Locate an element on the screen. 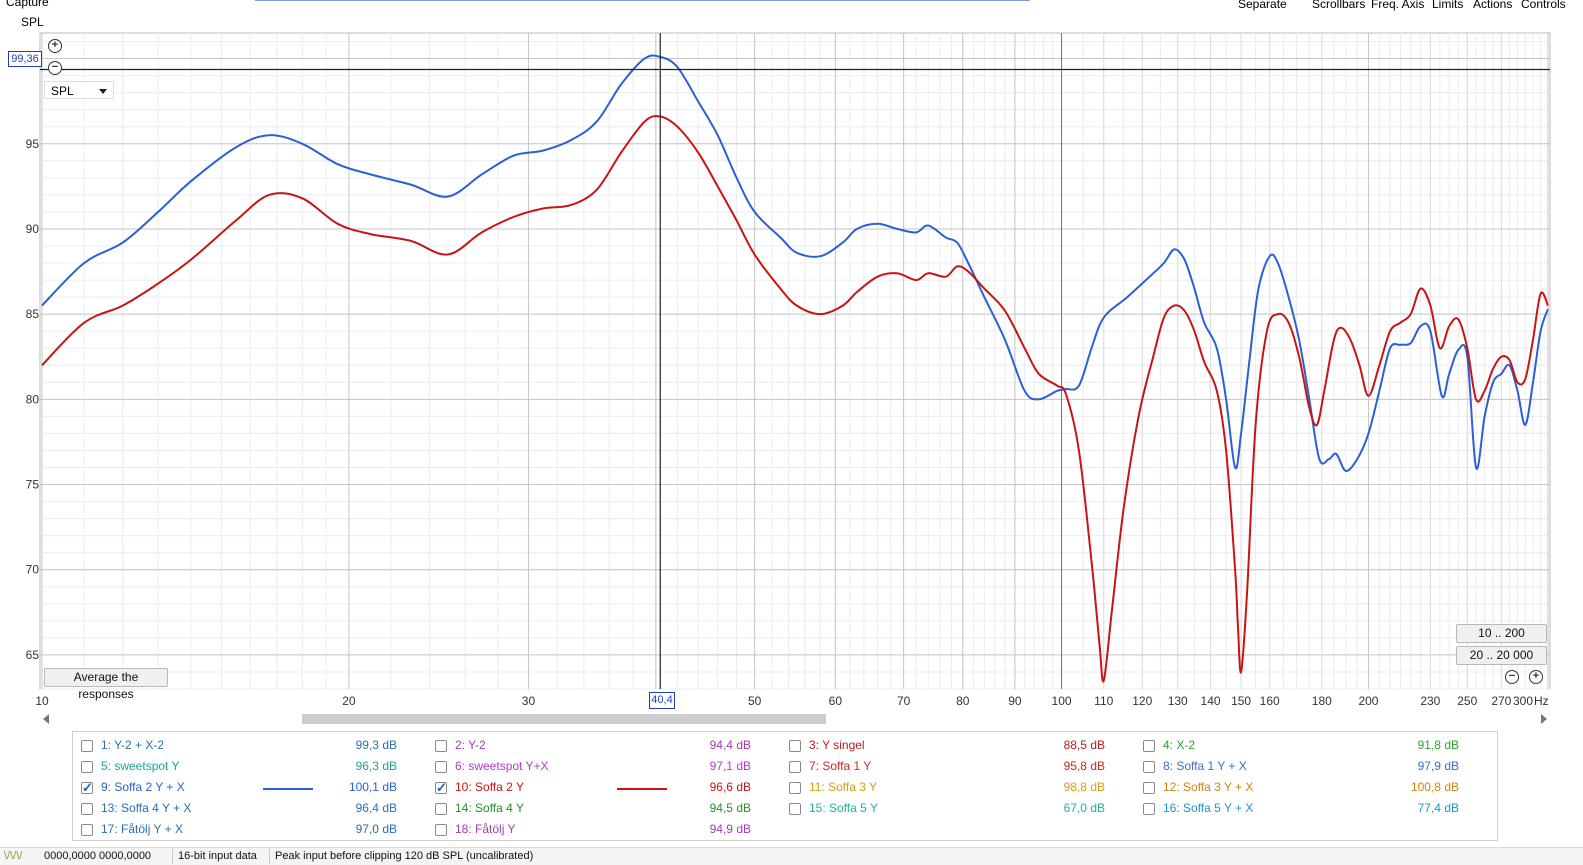 This screenshot has height=865, width=1583. x-zoom-out-icon: − is located at coordinates (1512, 677).